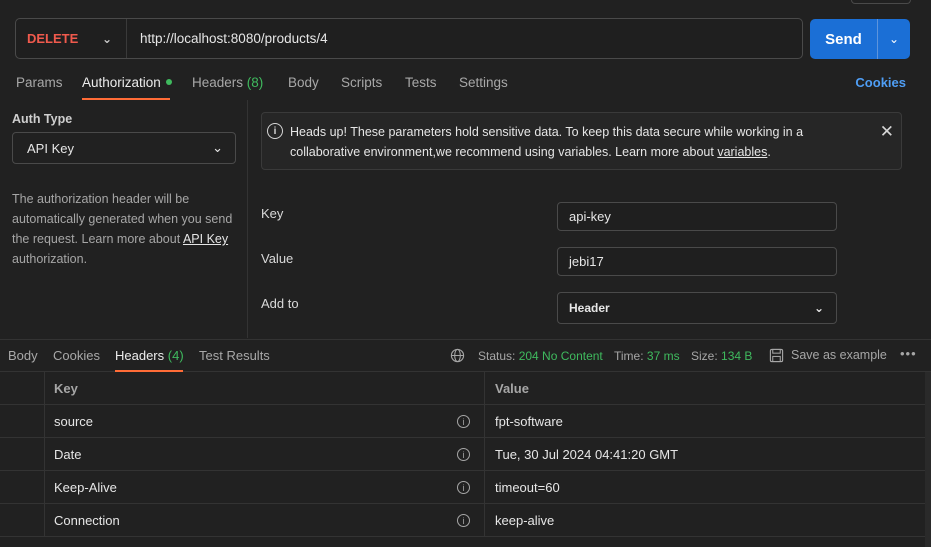 The image size is (931, 547). I want to click on add-to-value: Header, so click(589, 308).